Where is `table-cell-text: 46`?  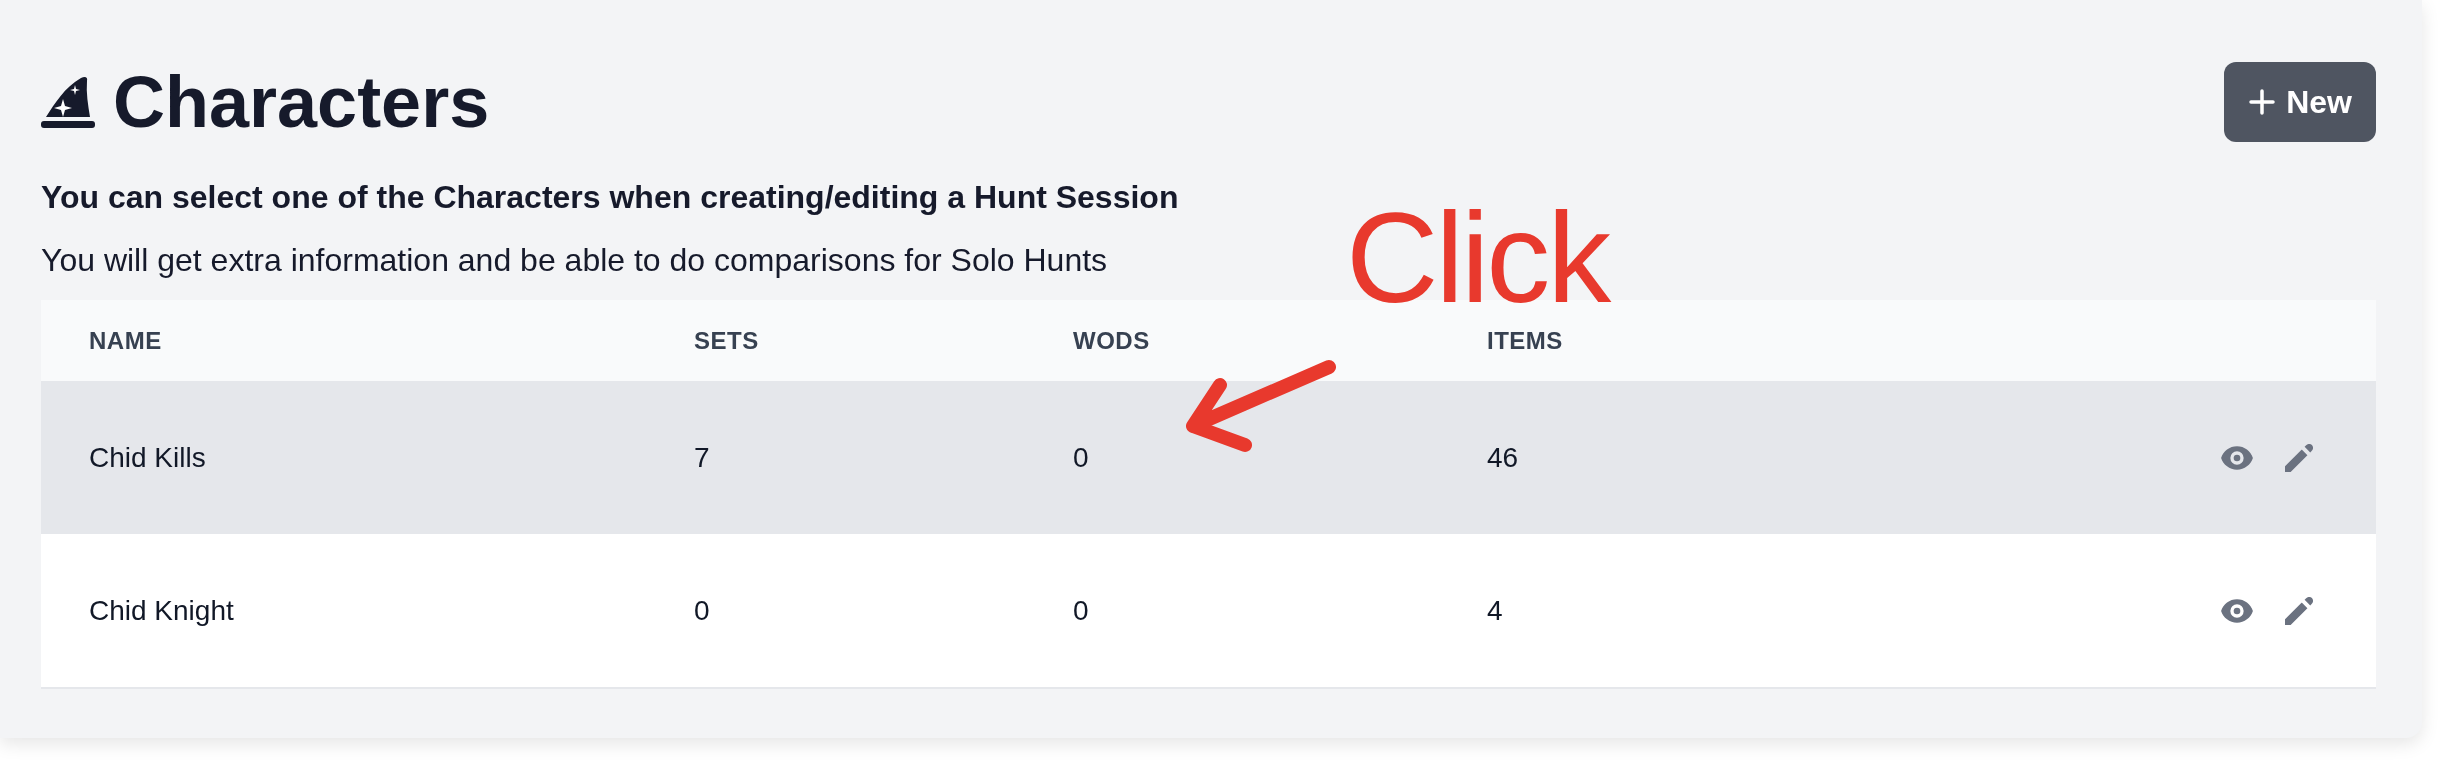
table-cell-text: 46 is located at coordinates (1503, 457).